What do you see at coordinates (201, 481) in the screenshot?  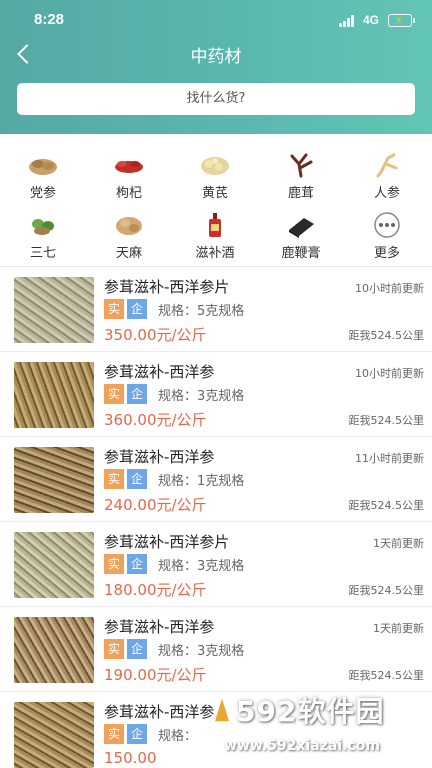 I see `product-spec: 规格：1克规格` at bounding box center [201, 481].